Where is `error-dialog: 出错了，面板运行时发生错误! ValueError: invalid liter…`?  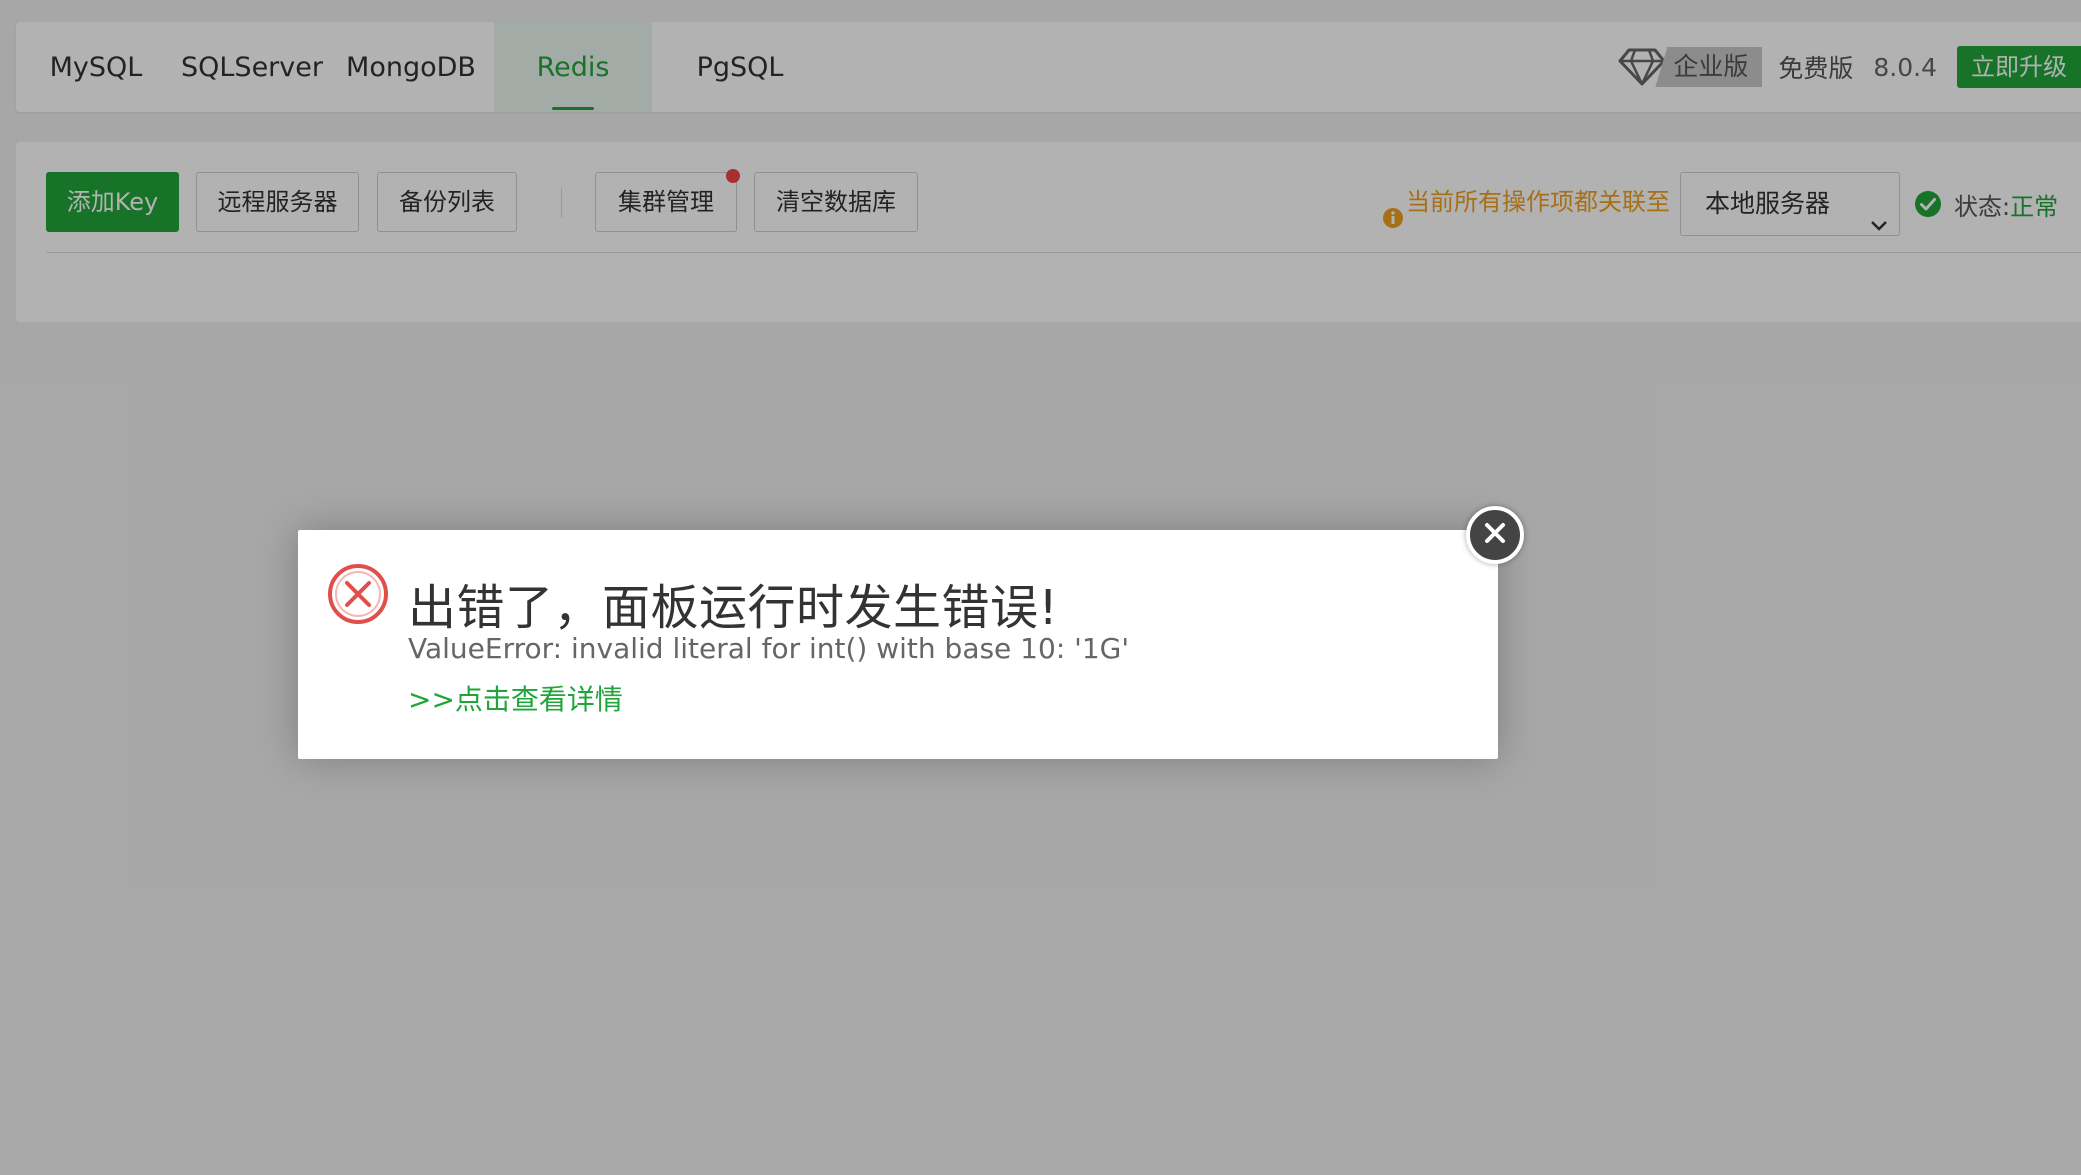
error-dialog: 出错了，面板运行时发生错误! ValueError: invalid liter… is located at coordinates (911, 632).